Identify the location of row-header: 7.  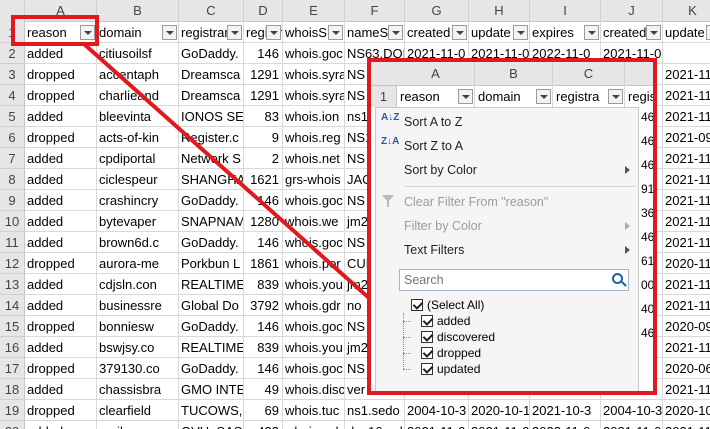
(12, 158).